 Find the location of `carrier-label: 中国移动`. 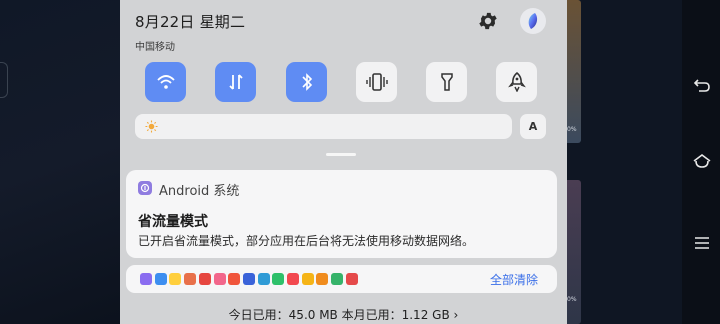

carrier-label: 中国移动 is located at coordinates (155, 47).